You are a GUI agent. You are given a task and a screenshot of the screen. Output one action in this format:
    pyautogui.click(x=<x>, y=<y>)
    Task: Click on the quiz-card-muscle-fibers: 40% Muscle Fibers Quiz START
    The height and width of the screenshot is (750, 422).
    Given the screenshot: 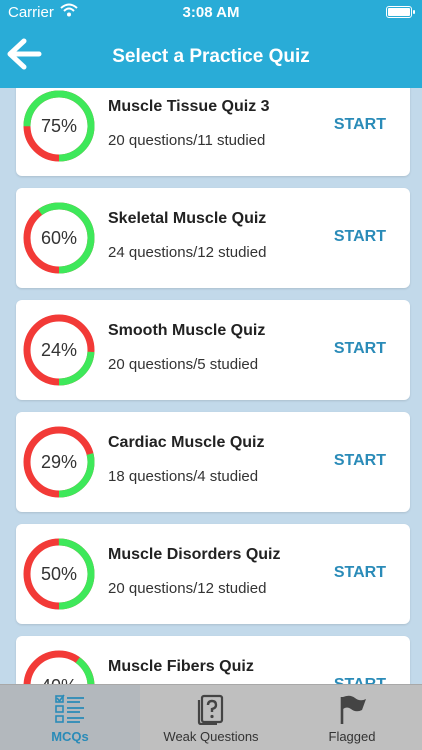 What is the action you would take?
    pyautogui.click(x=213, y=660)
    